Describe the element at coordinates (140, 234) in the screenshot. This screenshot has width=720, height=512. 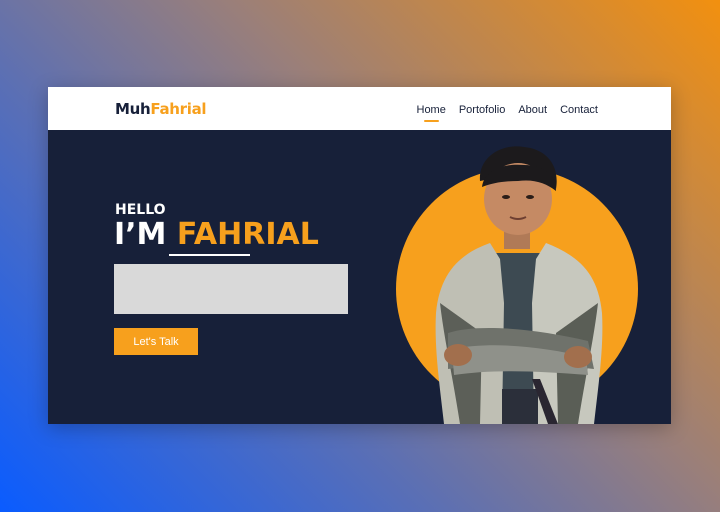
I see `headline-prefix: I’M` at that location.